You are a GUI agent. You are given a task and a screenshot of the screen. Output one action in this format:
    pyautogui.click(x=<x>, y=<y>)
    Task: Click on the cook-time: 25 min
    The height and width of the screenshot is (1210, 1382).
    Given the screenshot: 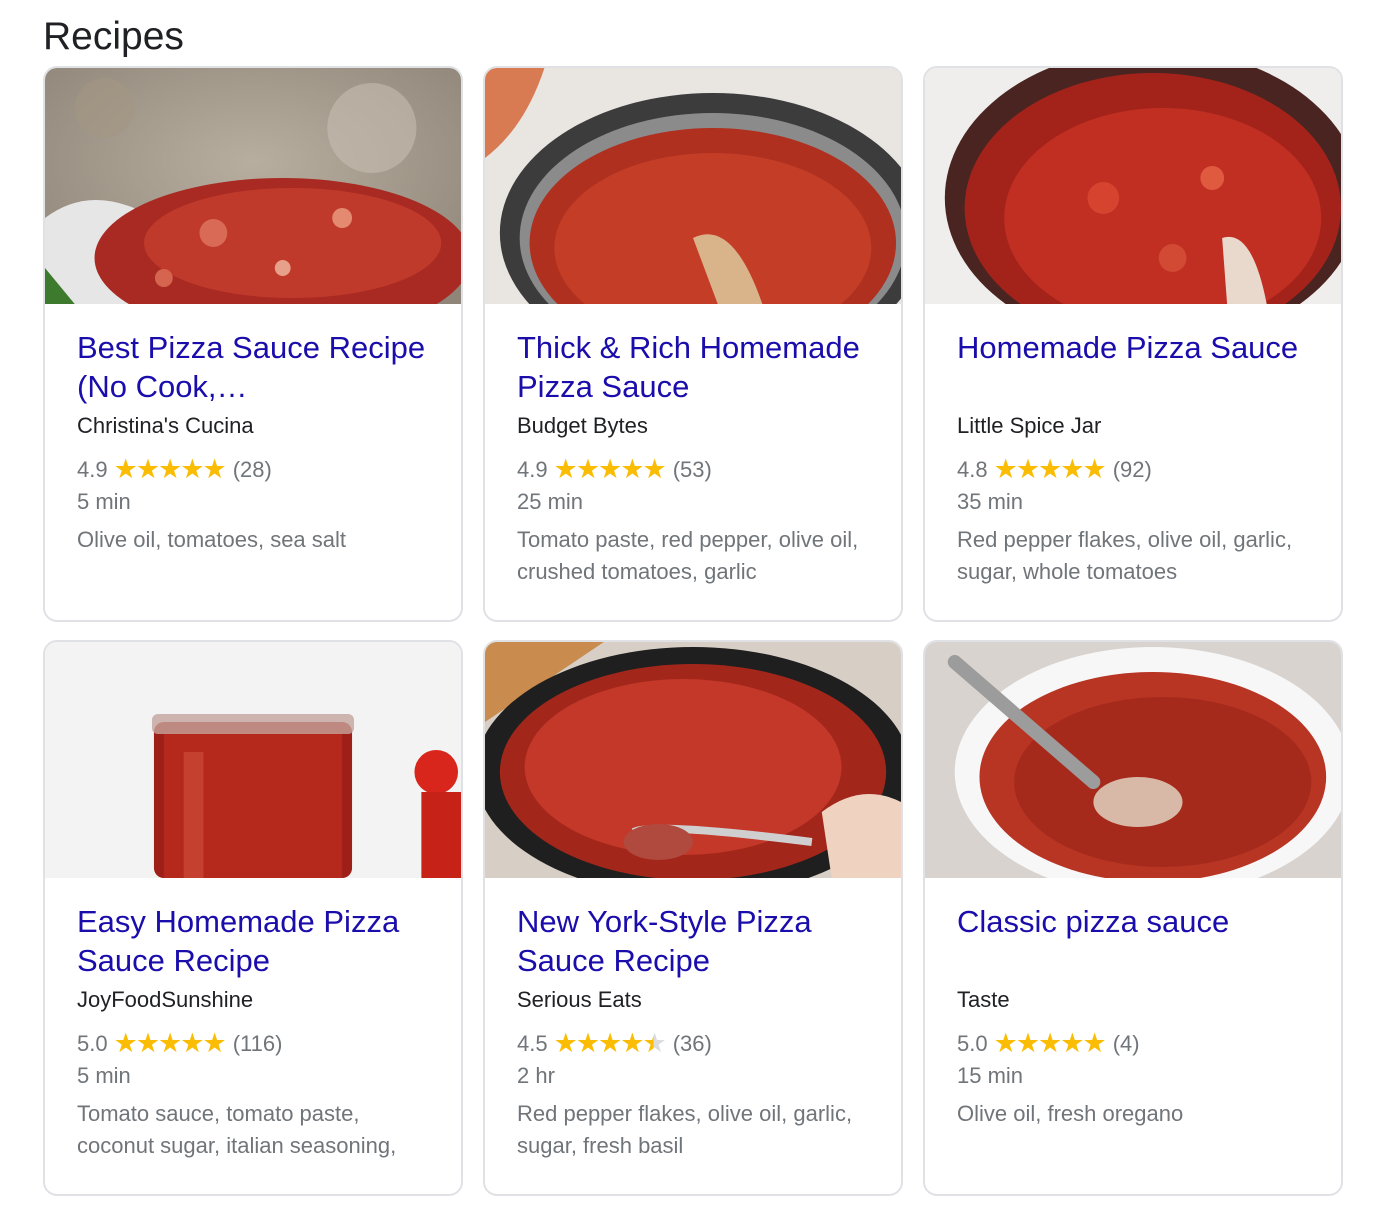 What is the action you would take?
    pyautogui.click(x=550, y=501)
    